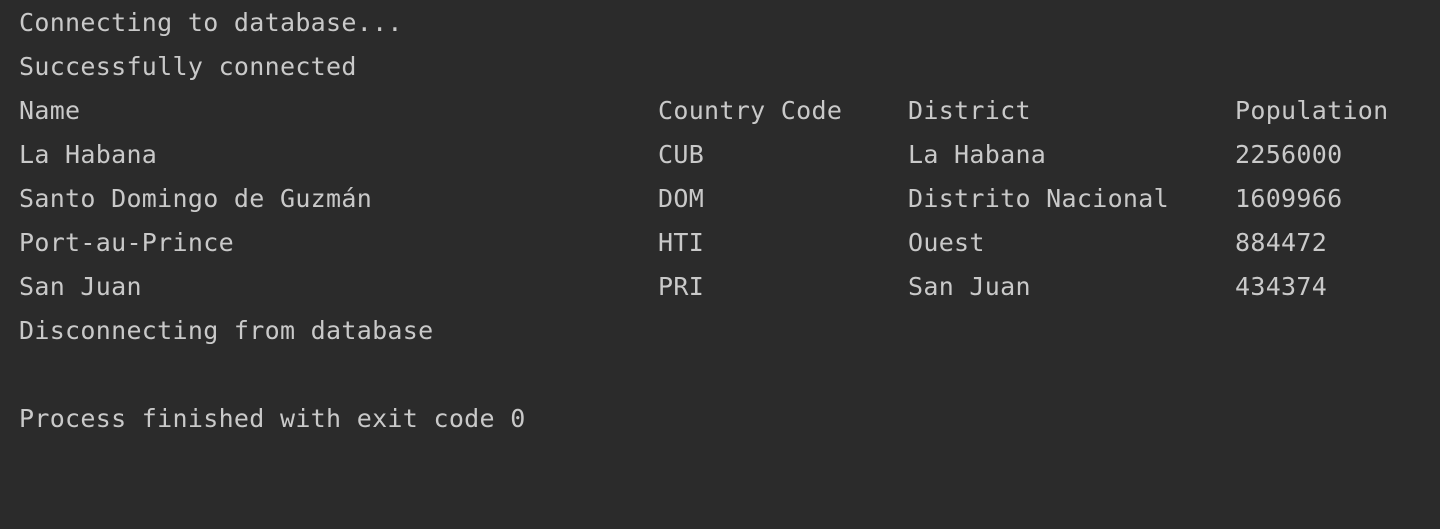 This screenshot has height=529, width=1440. What do you see at coordinates (969, 286) in the screenshot?
I see `cell-district: San Juan` at bounding box center [969, 286].